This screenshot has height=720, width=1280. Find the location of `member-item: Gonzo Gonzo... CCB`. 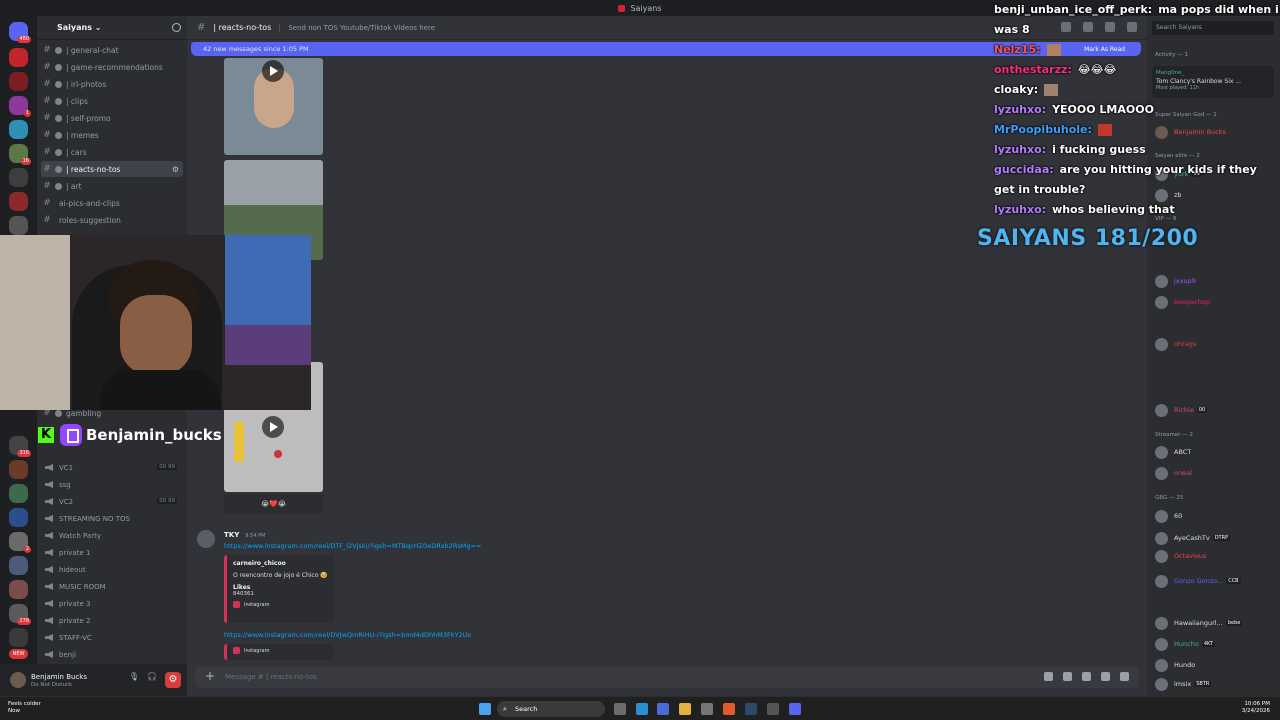

member-item: Gonzo Gonzo... CCB is located at coordinates (1215, 581).